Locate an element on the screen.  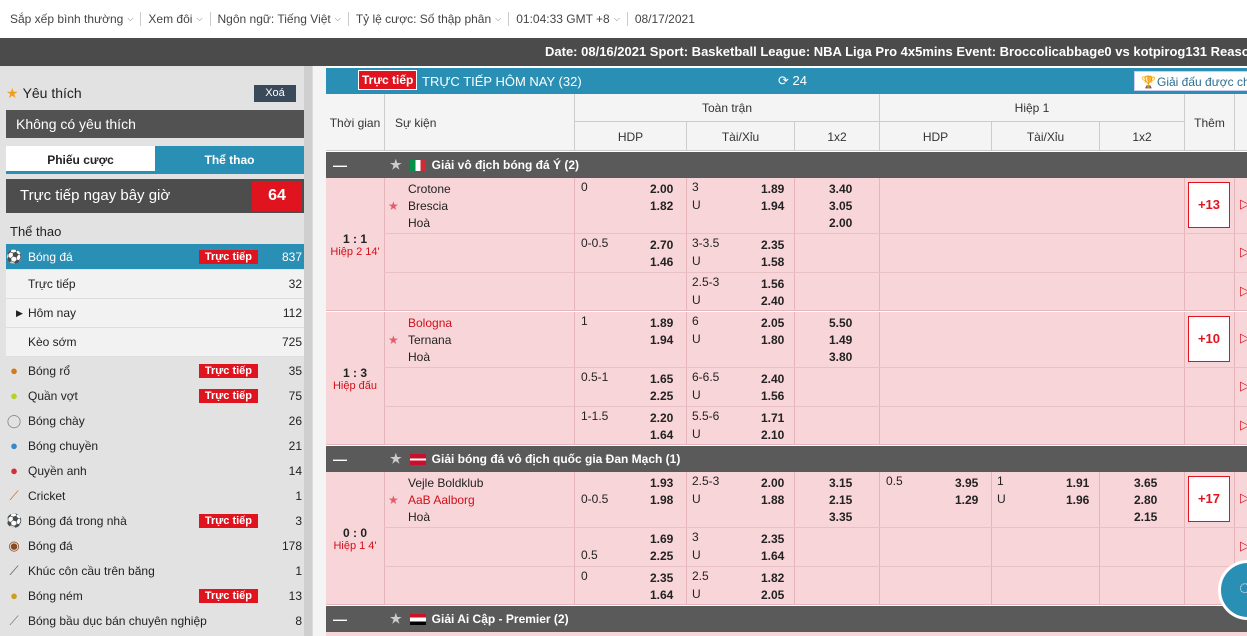
sidebar-scrollbar is located at coordinates (308, 351).